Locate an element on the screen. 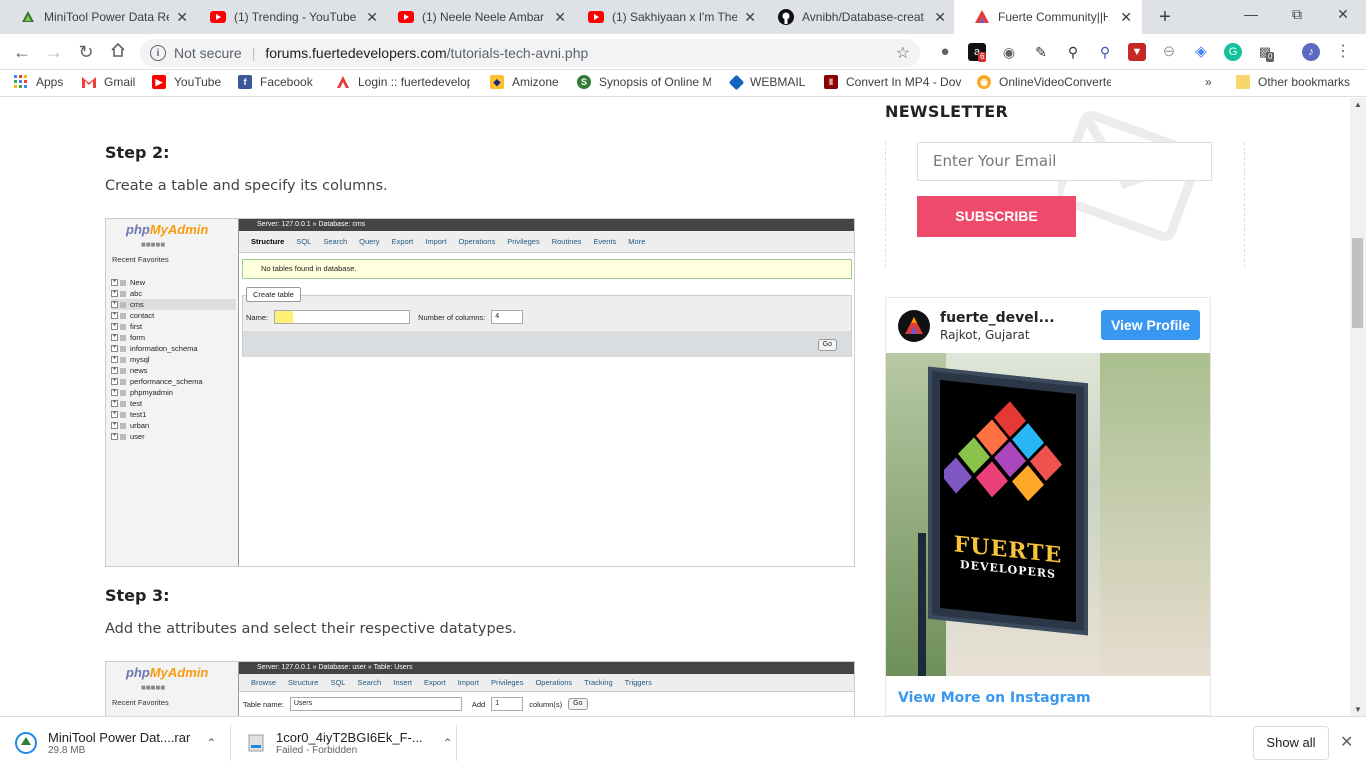 The height and width of the screenshot is (768, 1366). bookmark-apps: Apps is located at coordinates (38, 82).